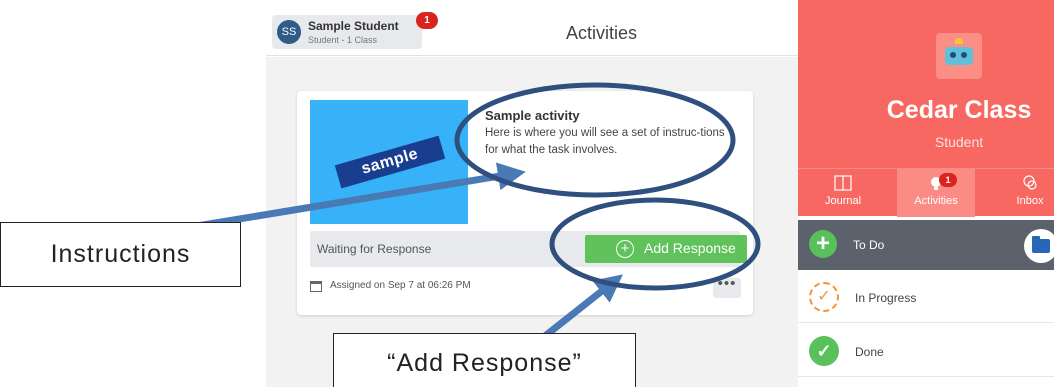 The height and width of the screenshot is (387, 1054). What do you see at coordinates (824, 297) in the screenshot?
I see `in-progress-icon: ✓` at bounding box center [824, 297].